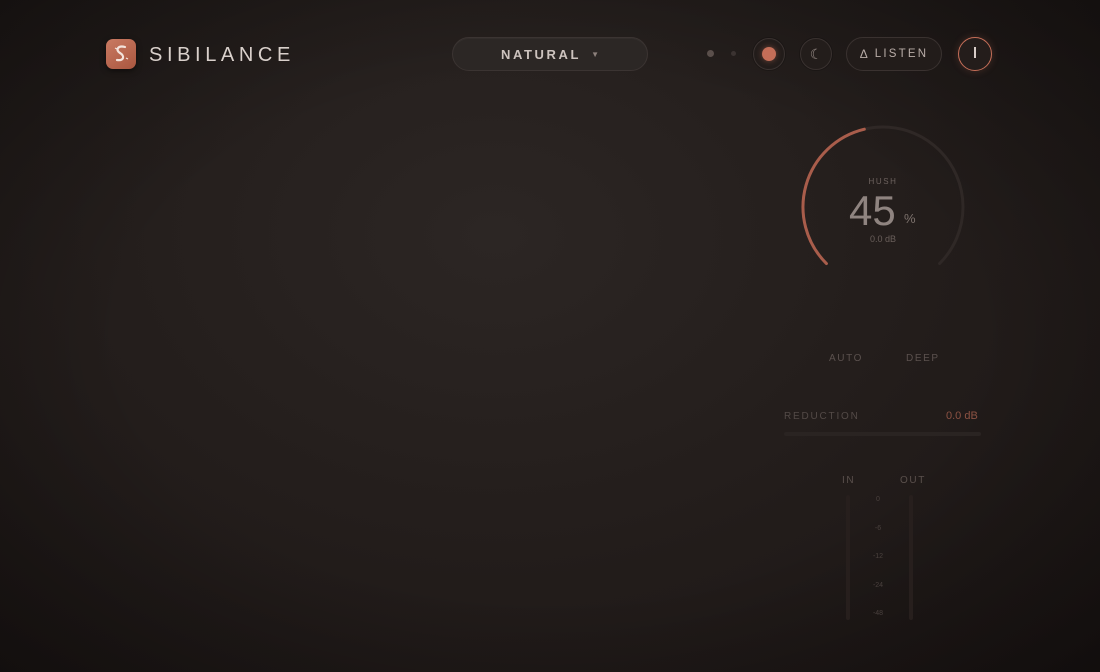 Image resolution: width=1100 pixels, height=672 pixels. Describe the element at coordinates (910, 218) in the screenshot. I see `knob-unit: %` at that location.